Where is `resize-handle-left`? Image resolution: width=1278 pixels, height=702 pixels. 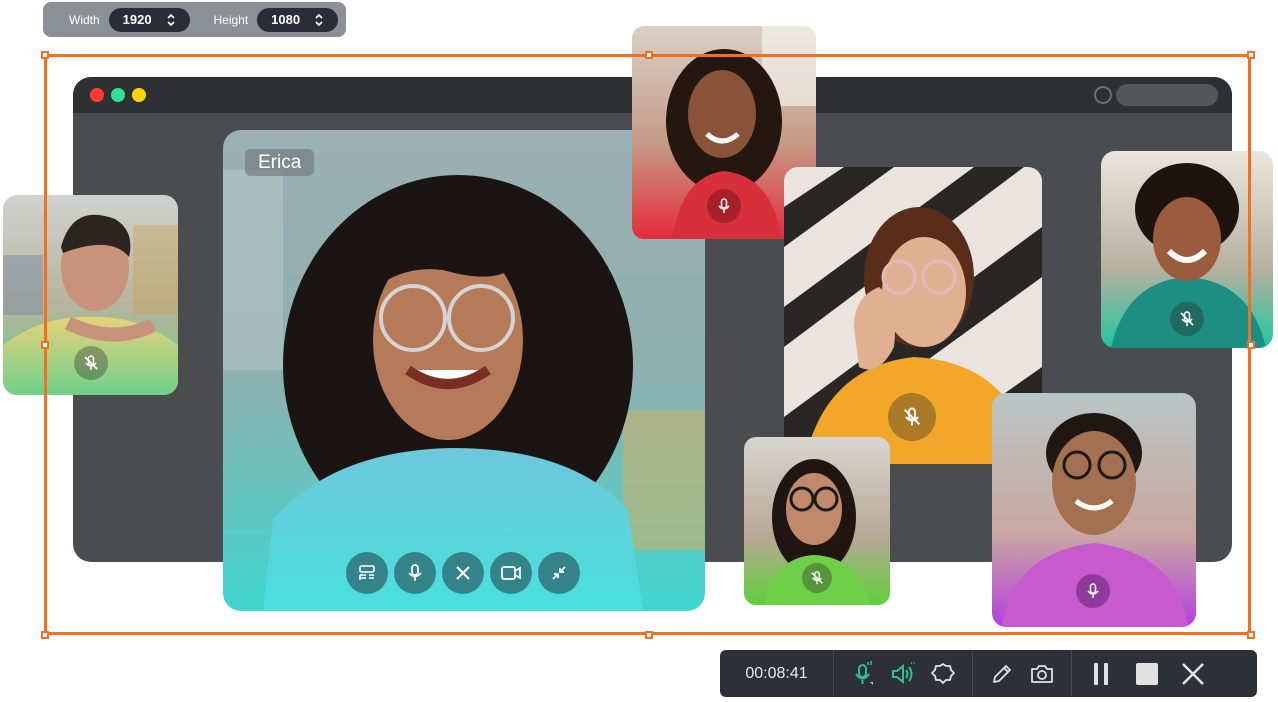 resize-handle-left is located at coordinates (45, 345).